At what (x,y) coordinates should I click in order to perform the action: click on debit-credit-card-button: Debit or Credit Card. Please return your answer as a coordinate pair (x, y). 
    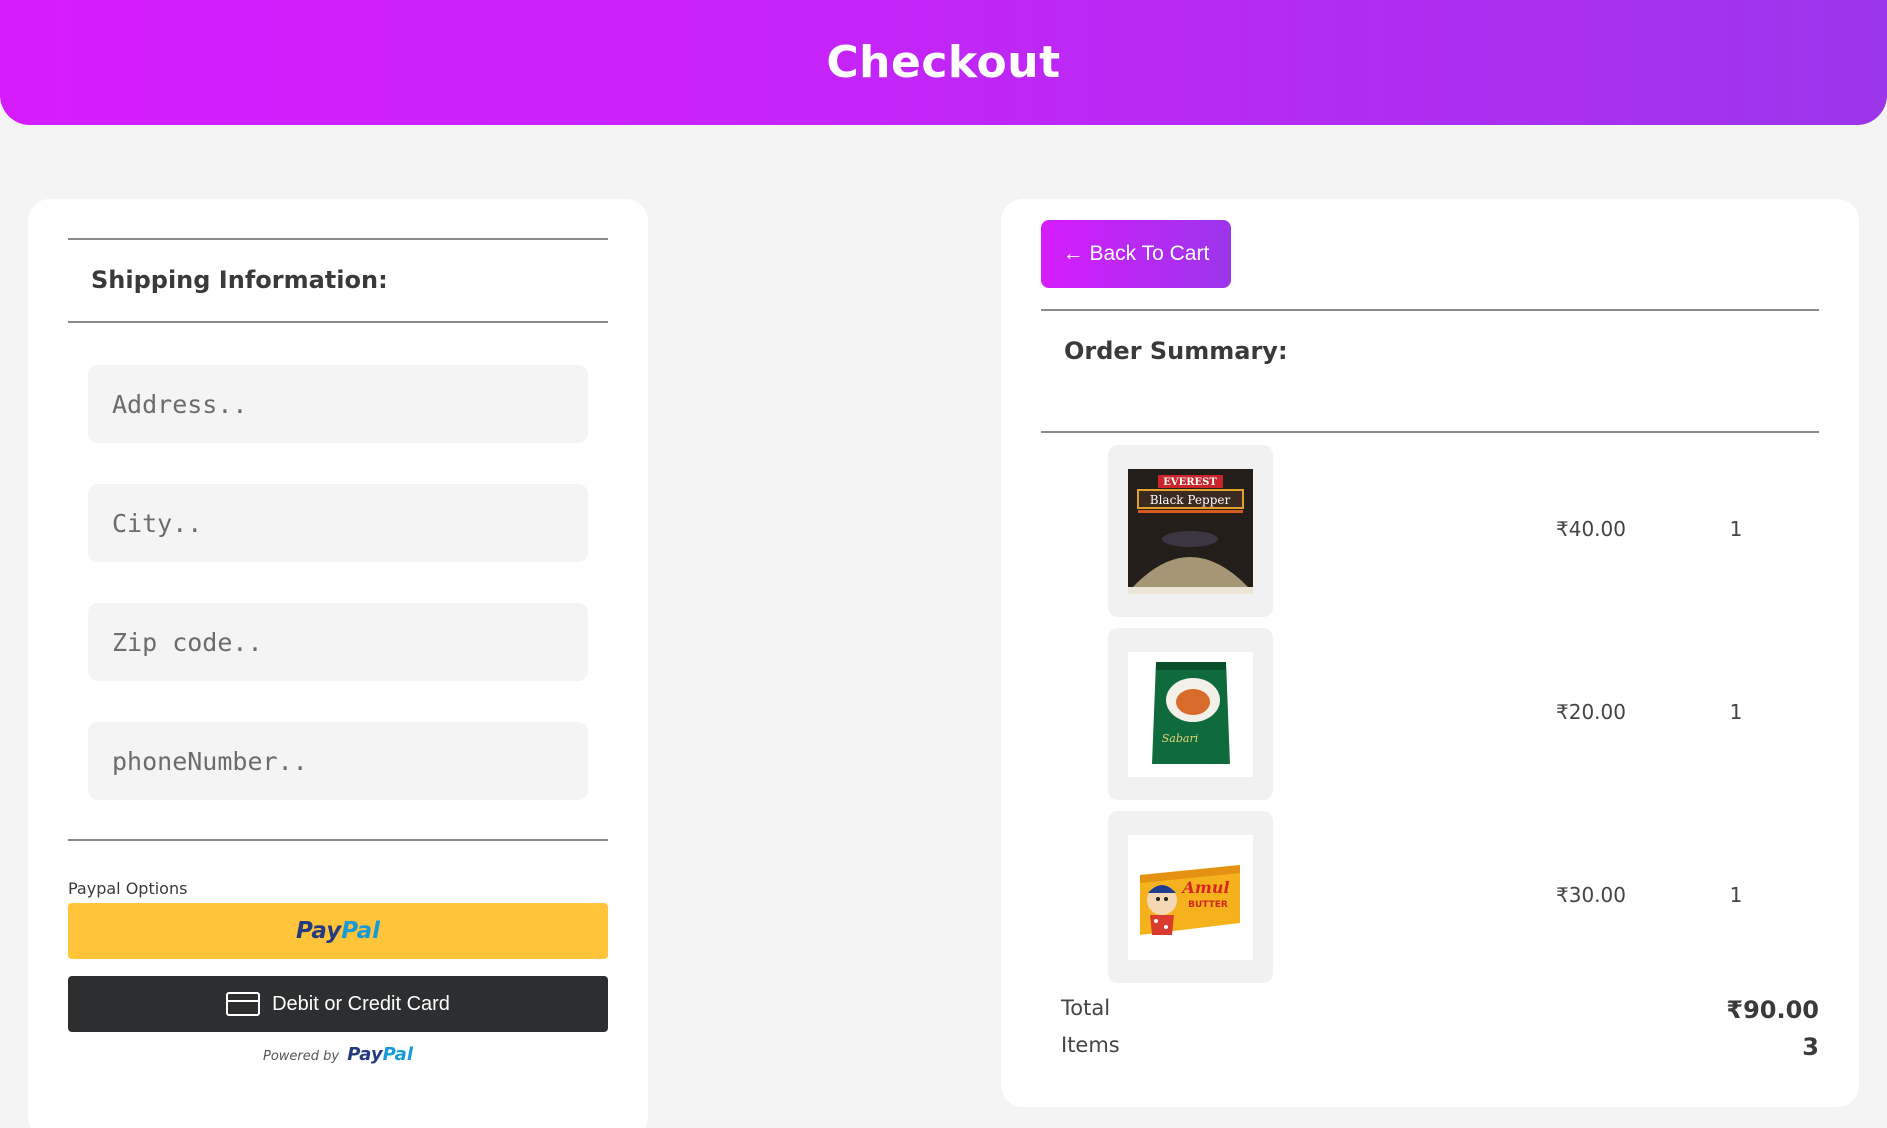
    Looking at the image, I should click on (338, 1004).